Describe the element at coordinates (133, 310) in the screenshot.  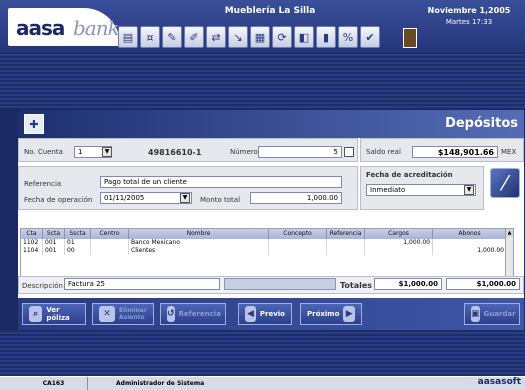
I see `eliminar-label-line1: Eliminar` at that location.